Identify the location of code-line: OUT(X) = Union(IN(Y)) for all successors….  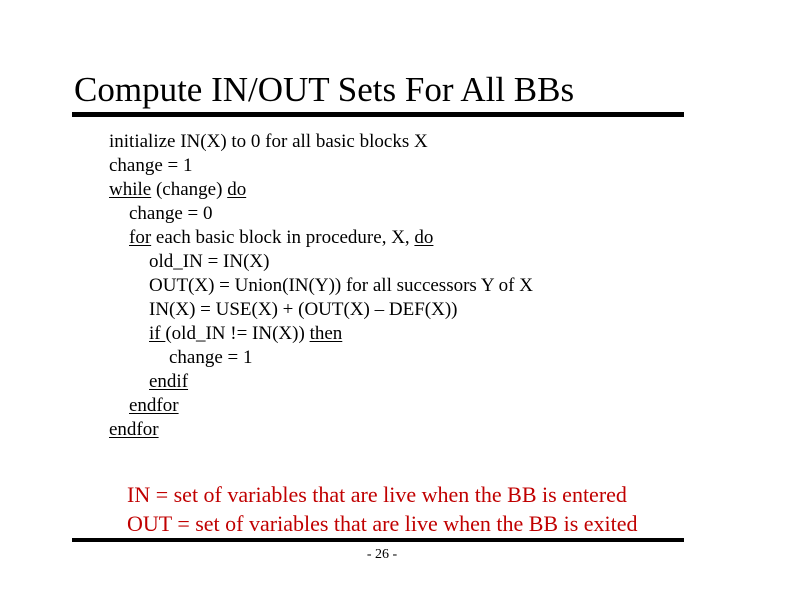
(321, 286).